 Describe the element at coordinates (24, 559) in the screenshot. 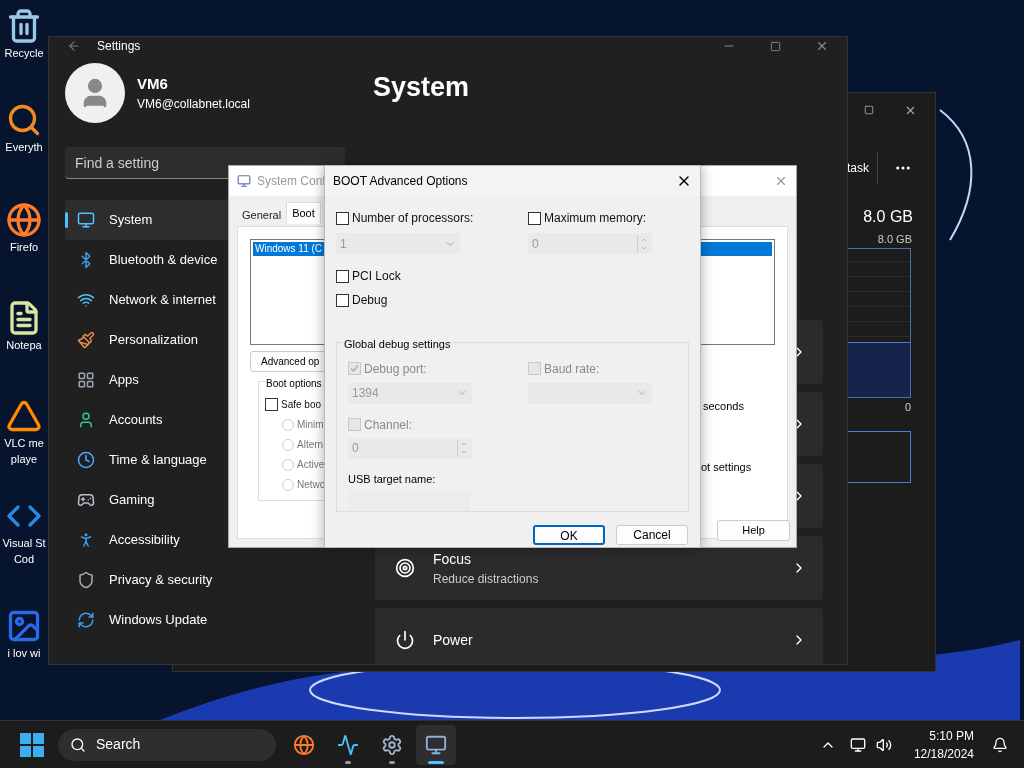

I see `desktop-icon-label: Cod` at that location.